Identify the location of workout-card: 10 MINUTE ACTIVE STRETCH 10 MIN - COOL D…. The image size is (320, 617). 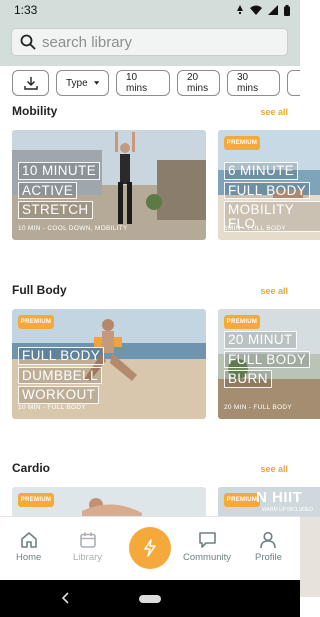
(109, 185).